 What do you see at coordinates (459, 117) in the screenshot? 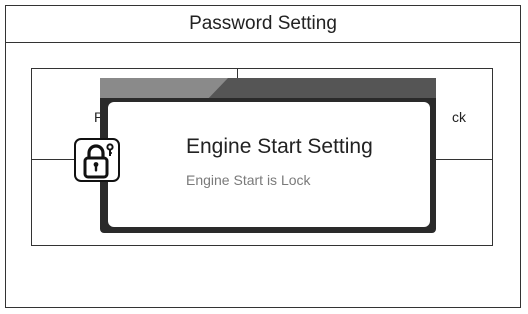
I see `background-option-right: ck` at bounding box center [459, 117].